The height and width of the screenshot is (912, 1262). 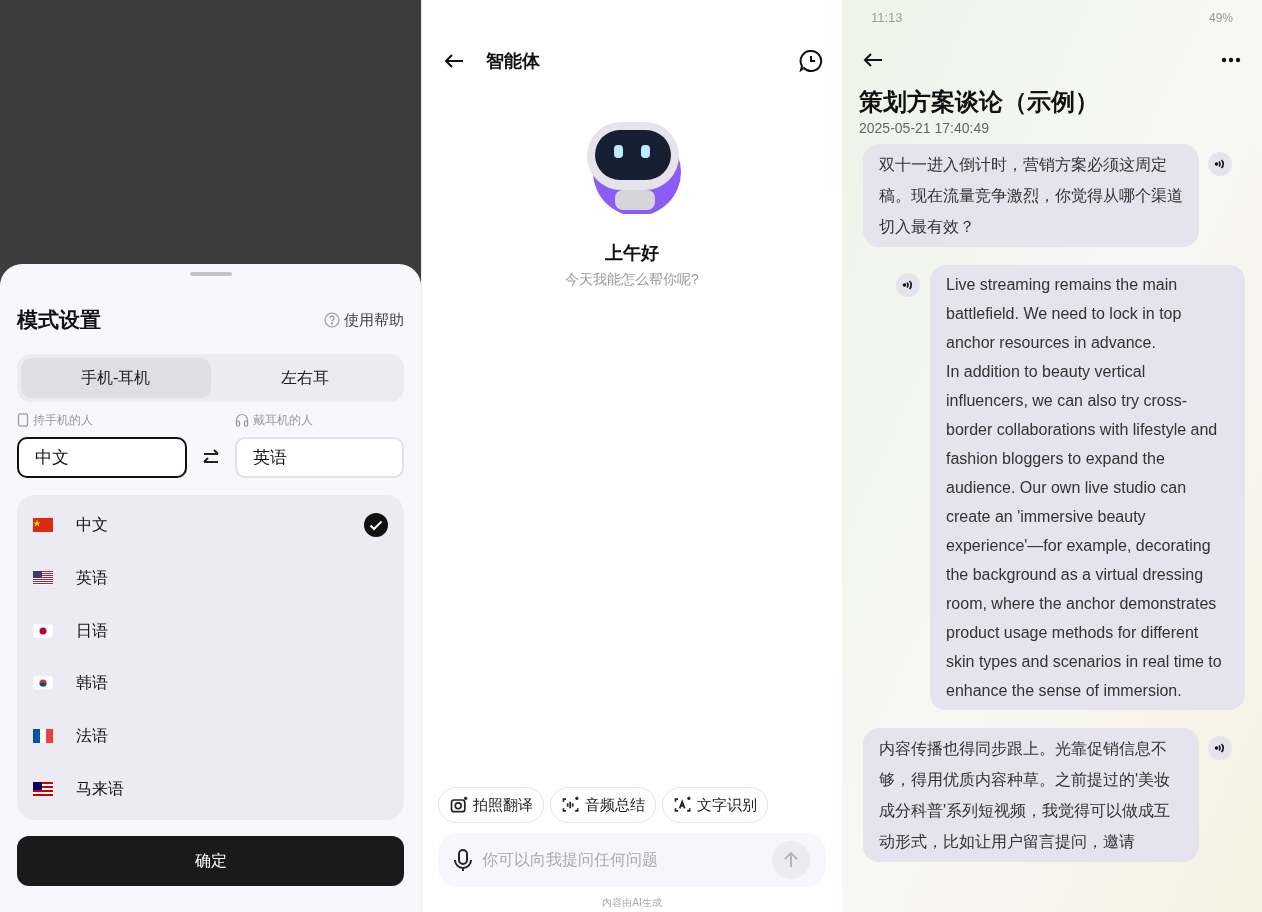 What do you see at coordinates (1064, 314) in the screenshot?
I see `message-text: Live streaming remains the main battlefield. We need to lock in top anchor resources in advance.` at bounding box center [1064, 314].